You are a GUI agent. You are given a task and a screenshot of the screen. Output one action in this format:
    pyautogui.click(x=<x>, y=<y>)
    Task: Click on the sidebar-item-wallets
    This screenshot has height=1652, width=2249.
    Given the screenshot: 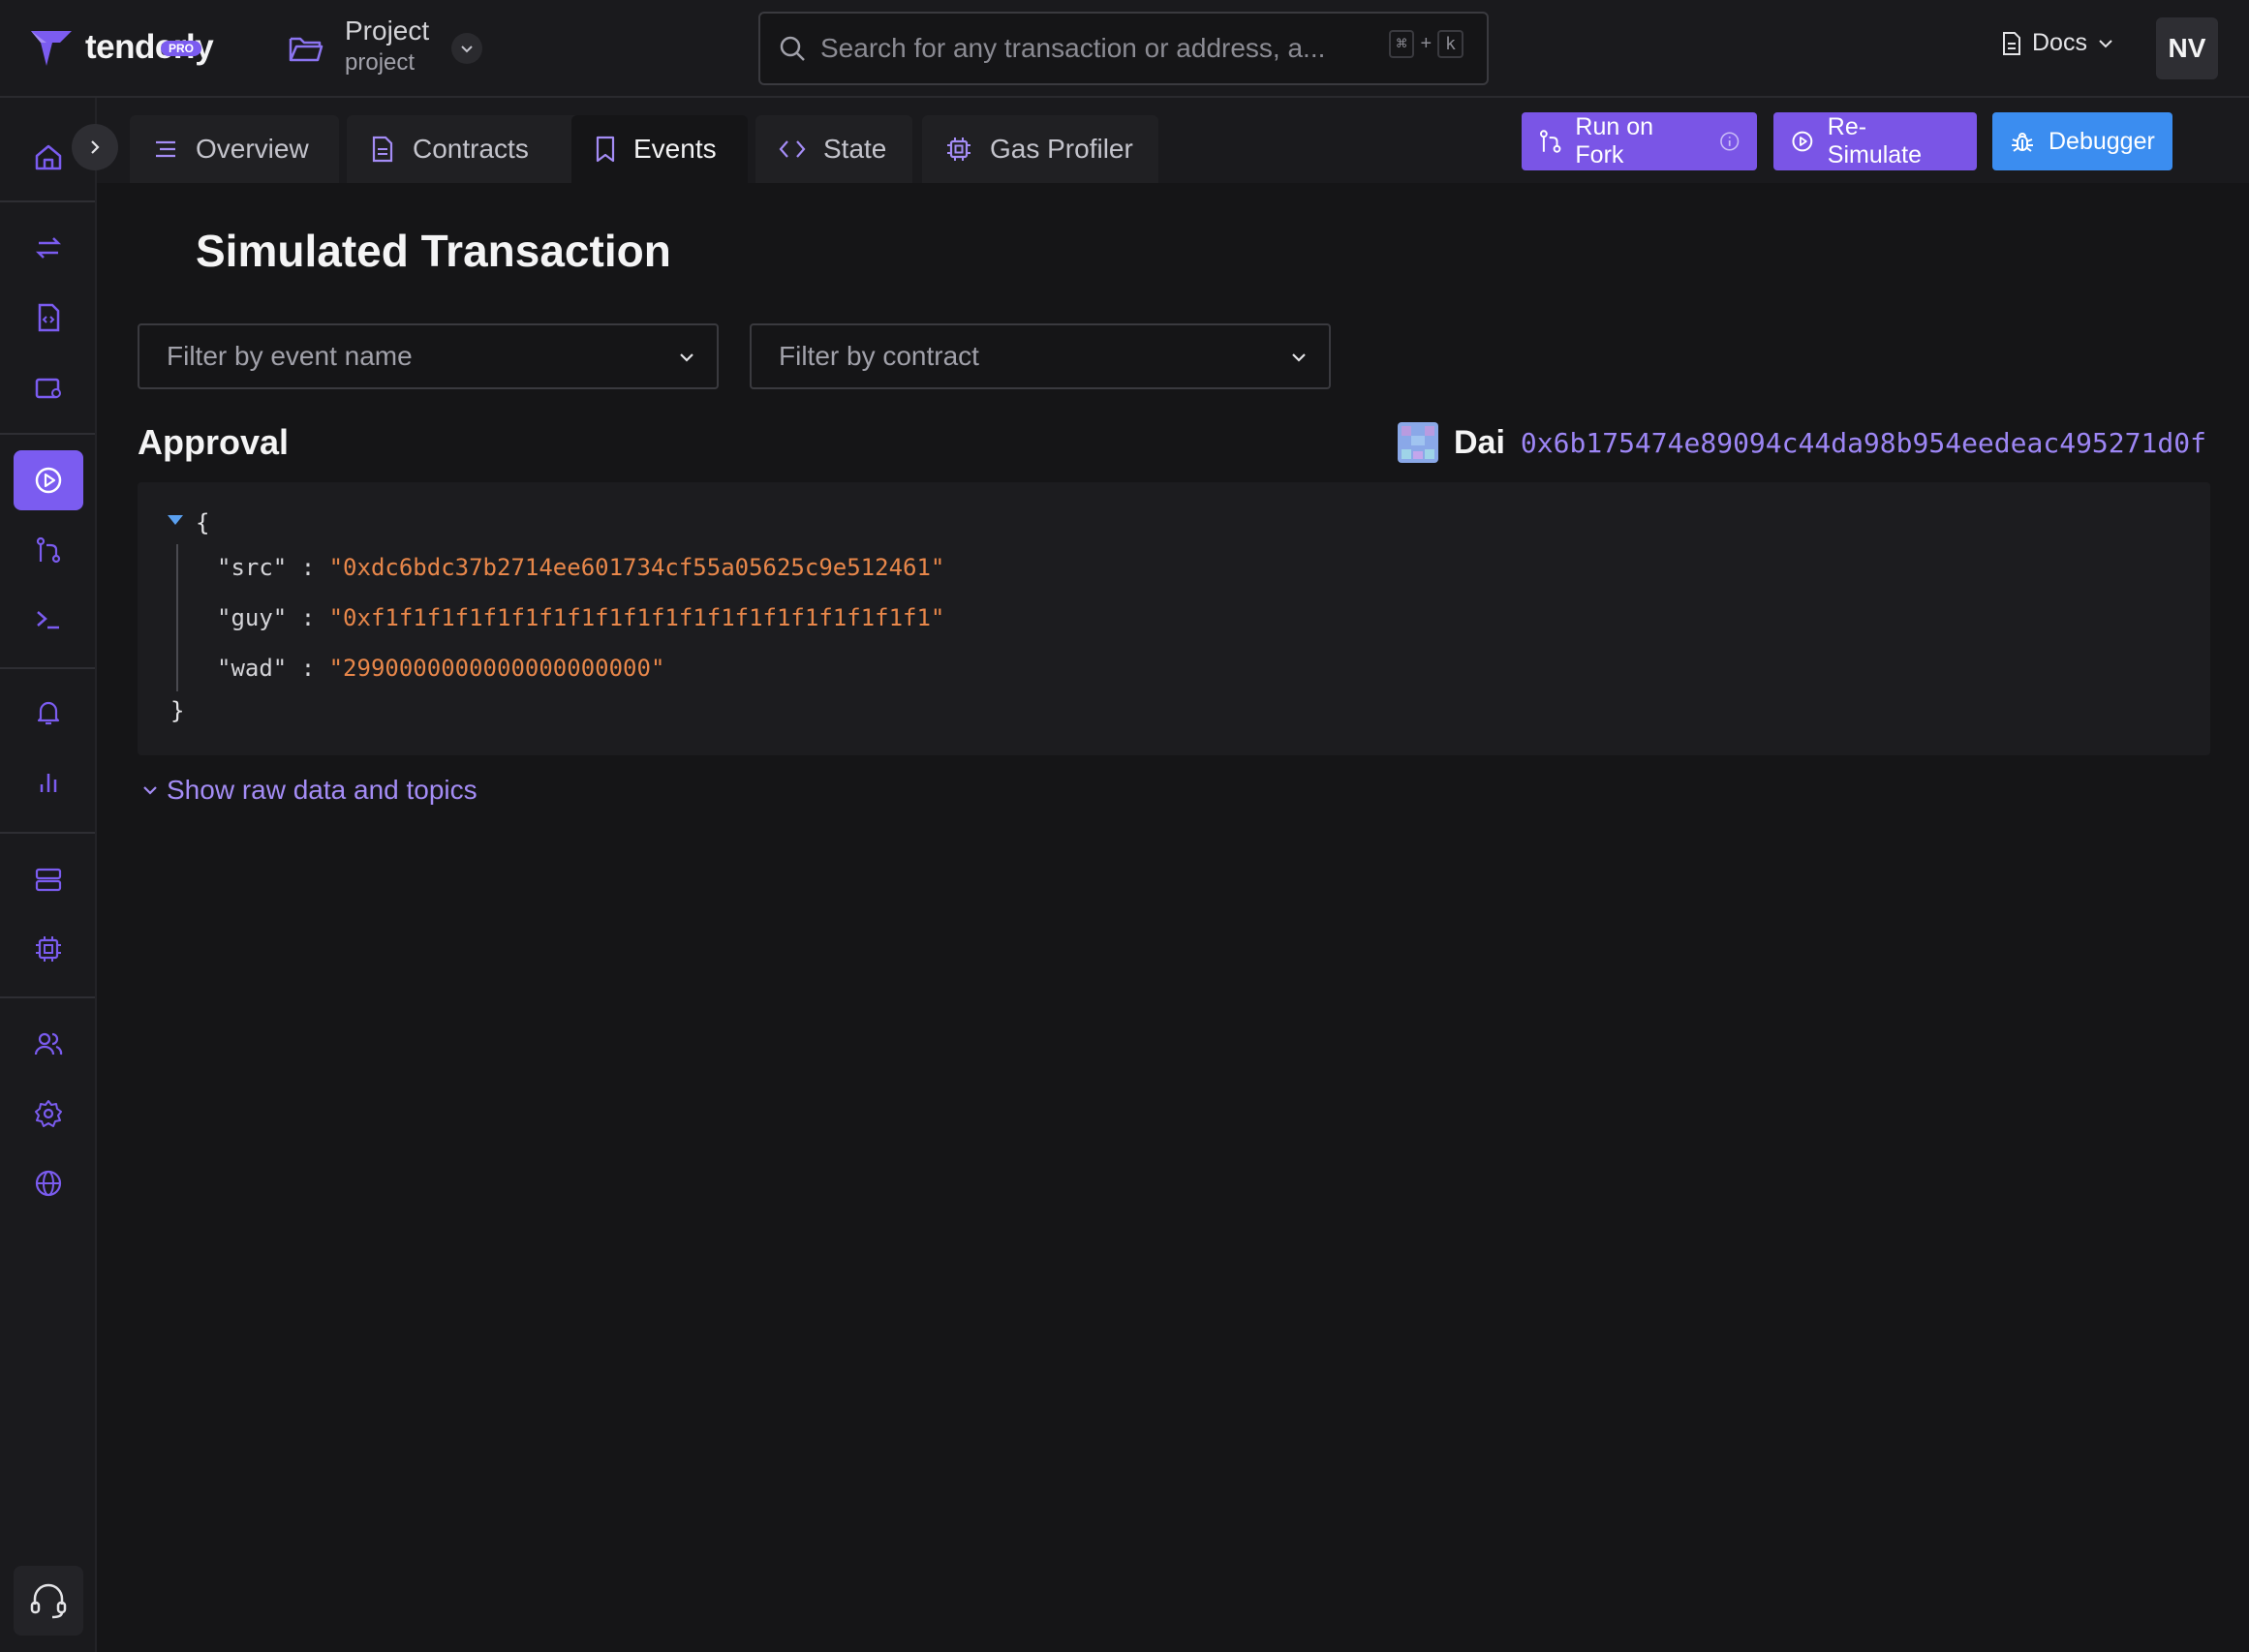 What is the action you would take?
    pyautogui.click(x=48, y=387)
    